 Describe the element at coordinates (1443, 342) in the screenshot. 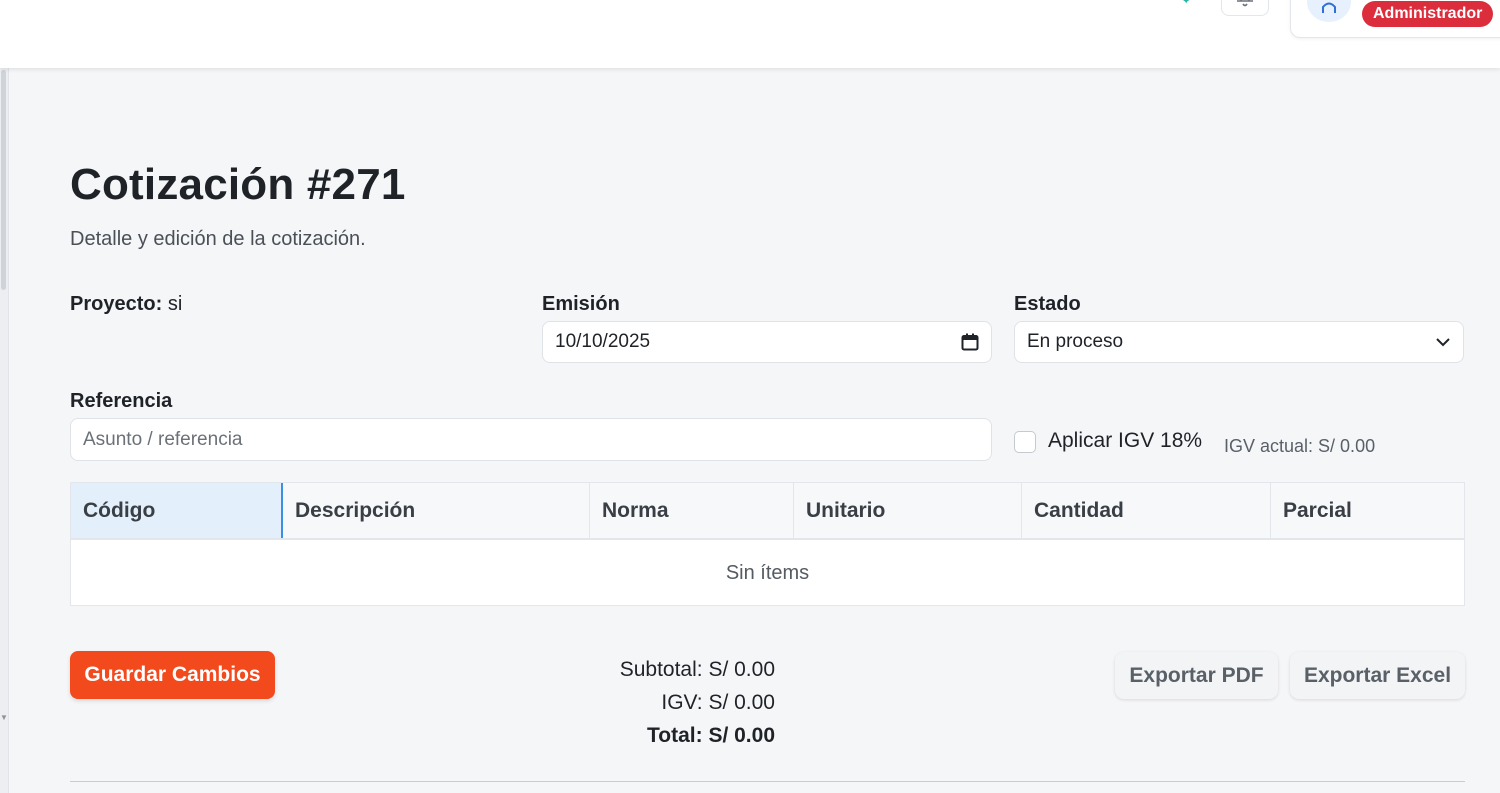

I see `chevron-down-icon` at that location.